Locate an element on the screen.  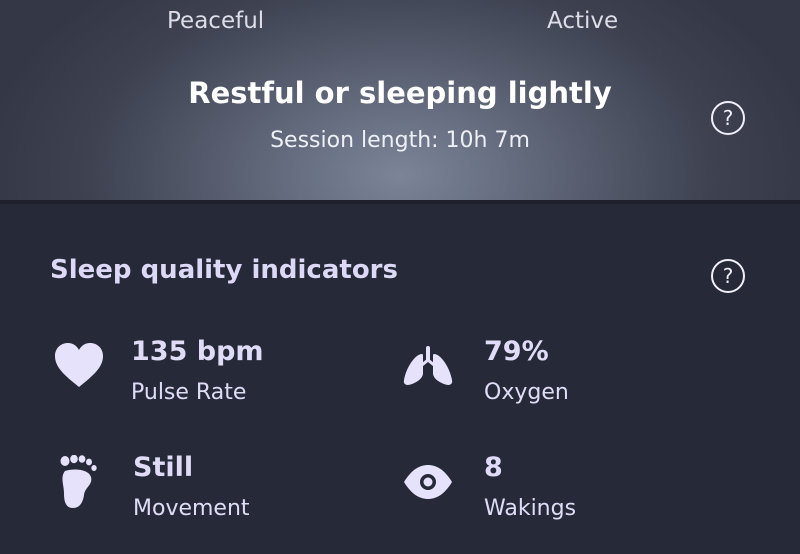
scale-label-active: Active is located at coordinates (583, 21).